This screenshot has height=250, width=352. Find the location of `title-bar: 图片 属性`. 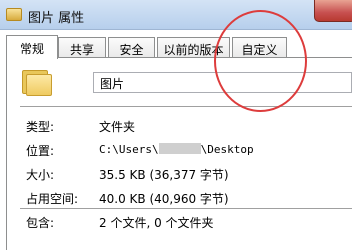

title-bar: 图片 属性 is located at coordinates (176, 15).